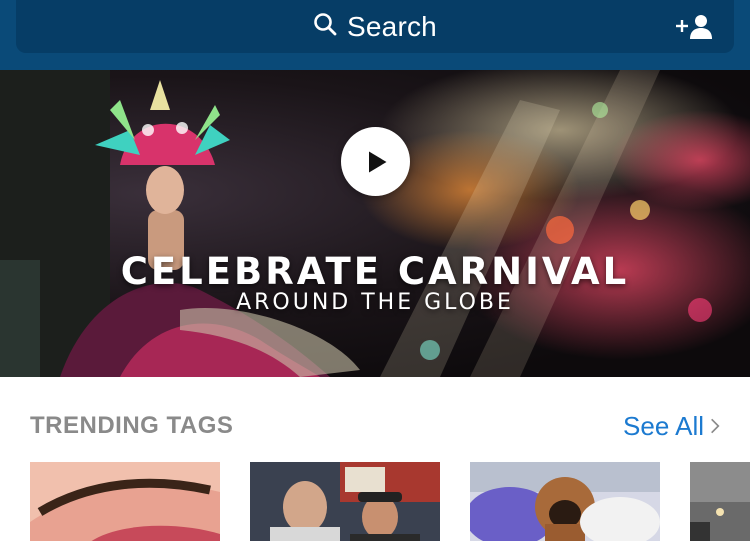 This screenshot has width=750, height=541. I want to click on section-title: TRENDING TAGS, so click(132, 425).